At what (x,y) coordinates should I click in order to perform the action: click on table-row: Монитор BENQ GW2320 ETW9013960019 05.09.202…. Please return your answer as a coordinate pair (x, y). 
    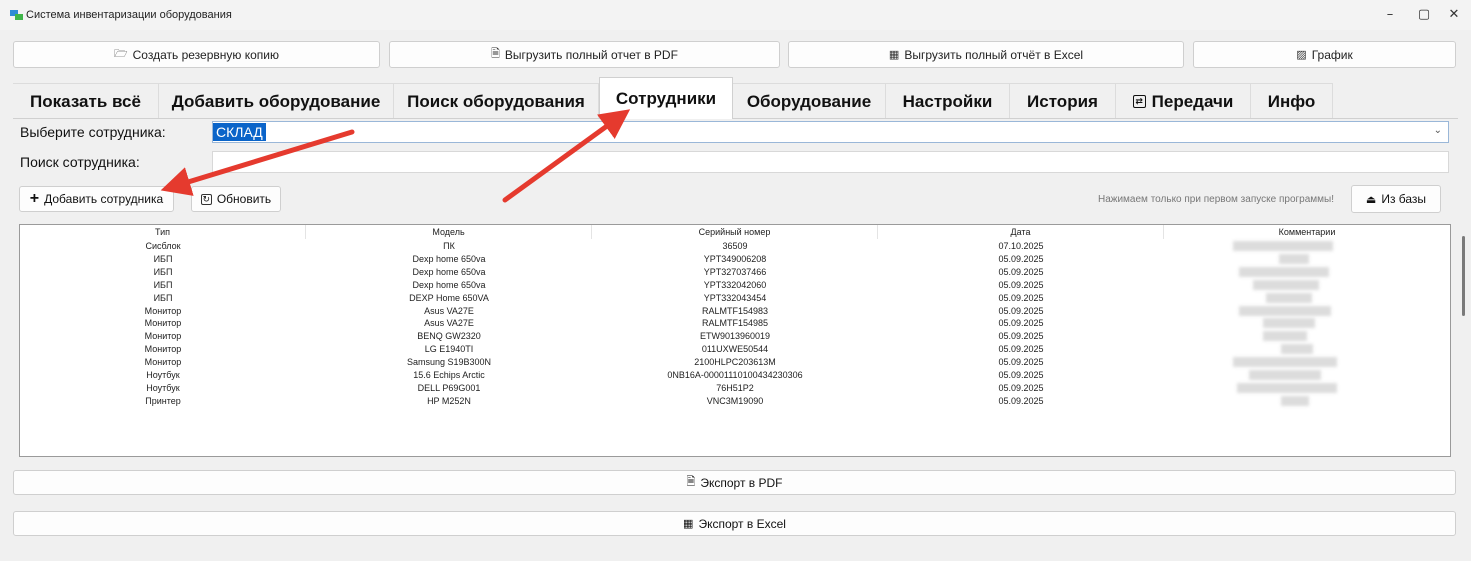
    Looking at the image, I should click on (735, 336).